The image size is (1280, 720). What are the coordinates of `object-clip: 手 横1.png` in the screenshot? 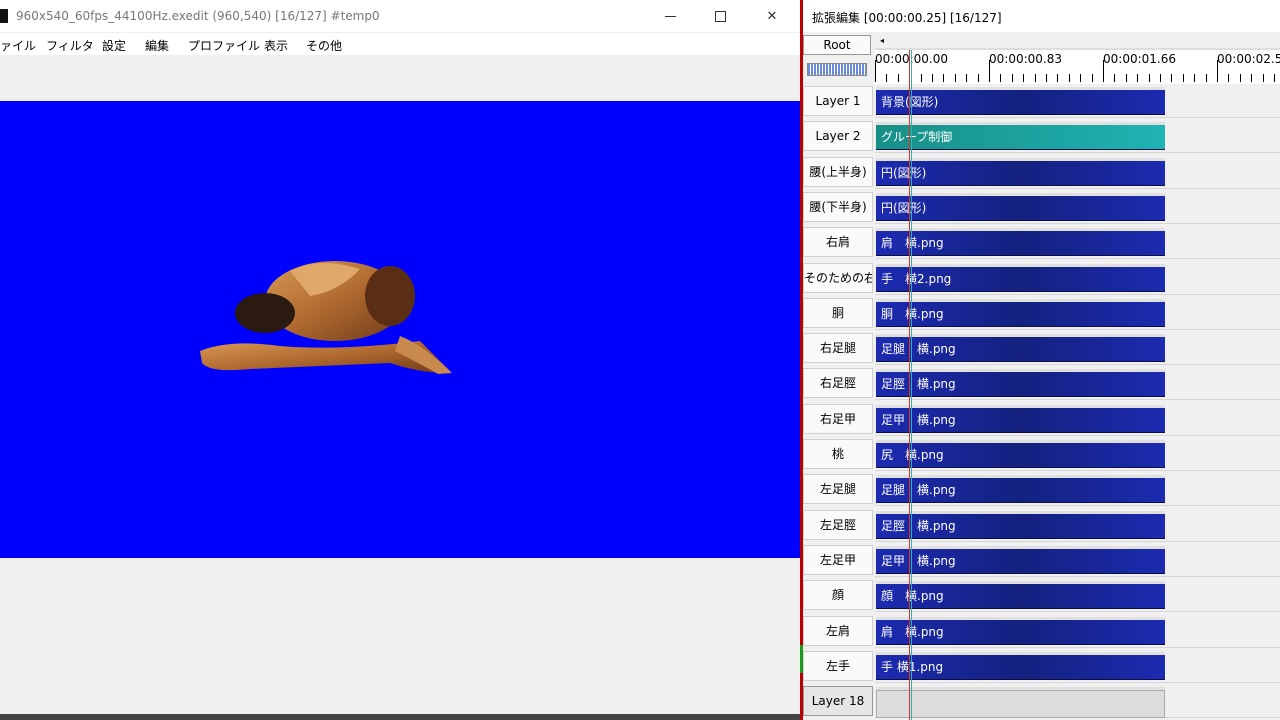 It's located at (1020, 667).